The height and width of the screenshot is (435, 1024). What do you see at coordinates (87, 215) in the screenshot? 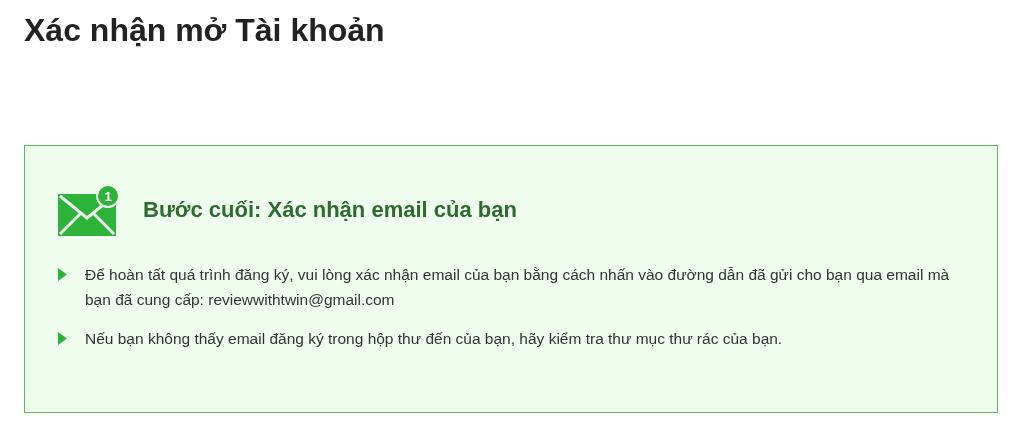
I see `envelope-icon` at bounding box center [87, 215].